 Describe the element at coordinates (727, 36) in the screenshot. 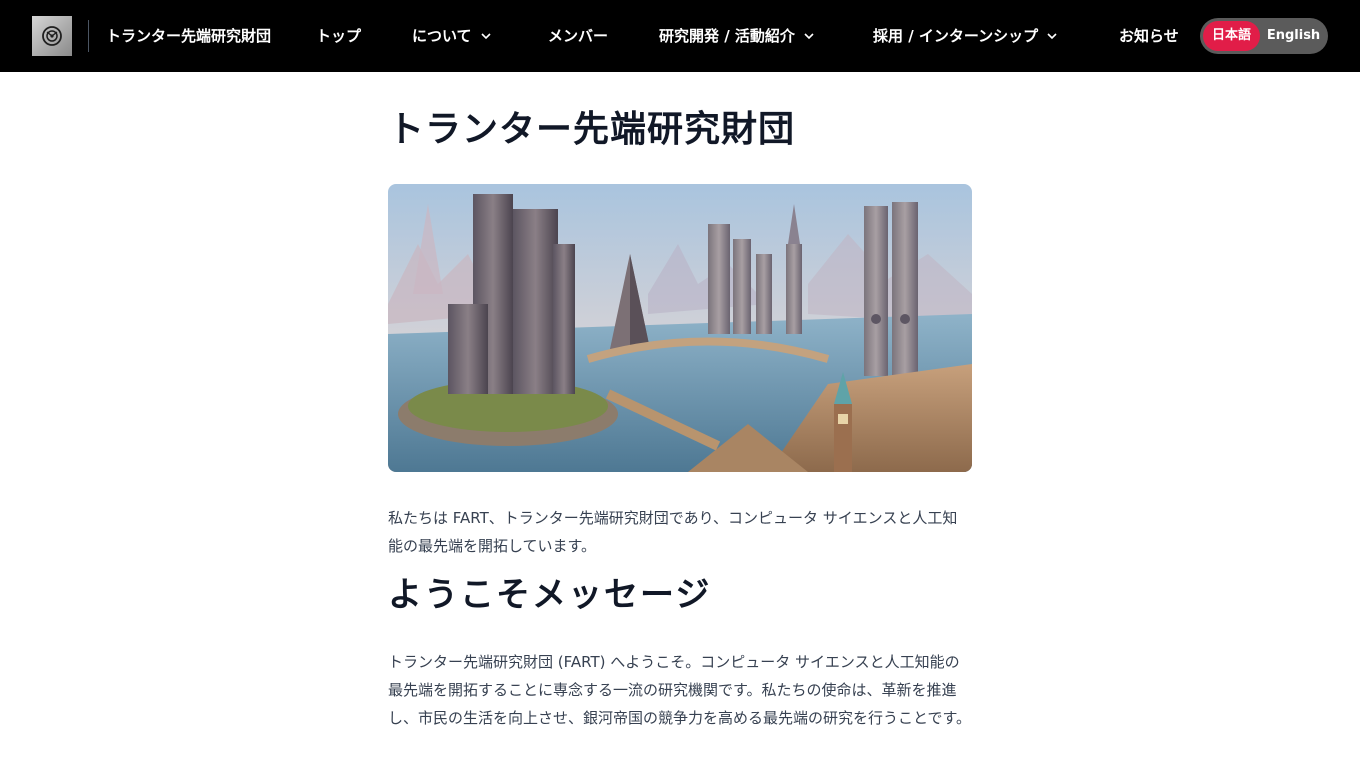

I see `nav-item-research-label: 研究開発 / 活動紹介` at that location.